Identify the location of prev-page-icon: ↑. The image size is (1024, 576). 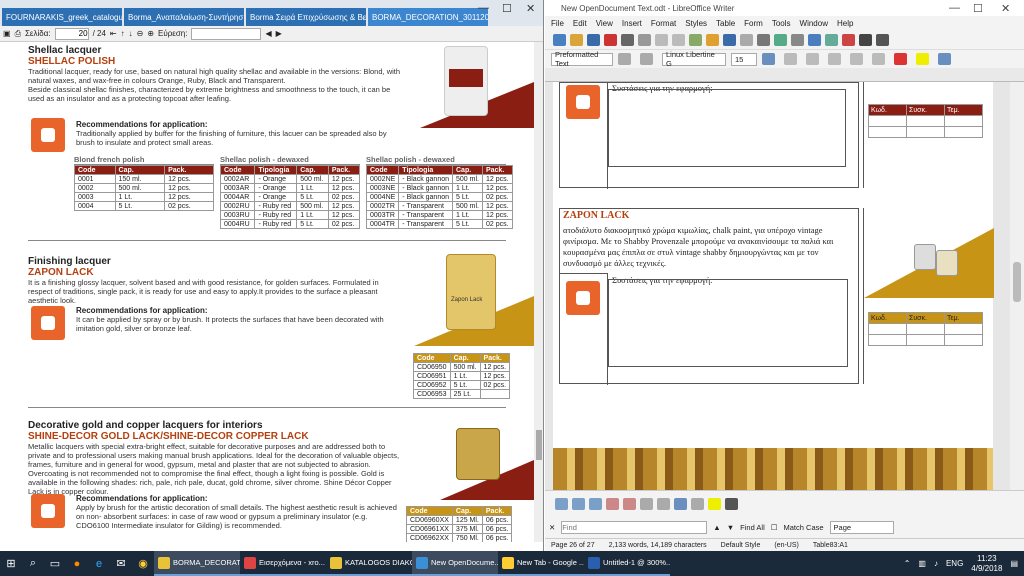
(123, 33).